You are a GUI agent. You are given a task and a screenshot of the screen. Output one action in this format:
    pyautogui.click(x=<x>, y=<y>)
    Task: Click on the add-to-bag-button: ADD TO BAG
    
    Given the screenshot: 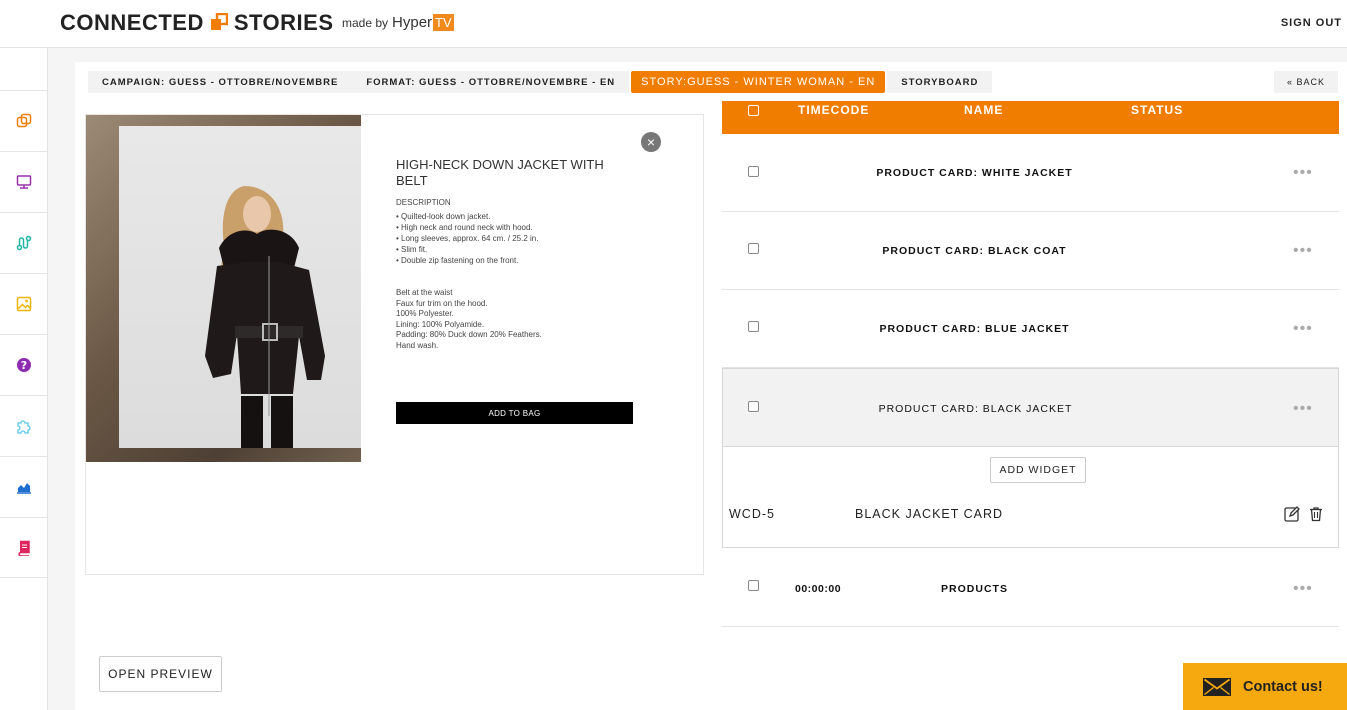 What is the action you would take?
    pyautogui.click(x=514, y=413)
    